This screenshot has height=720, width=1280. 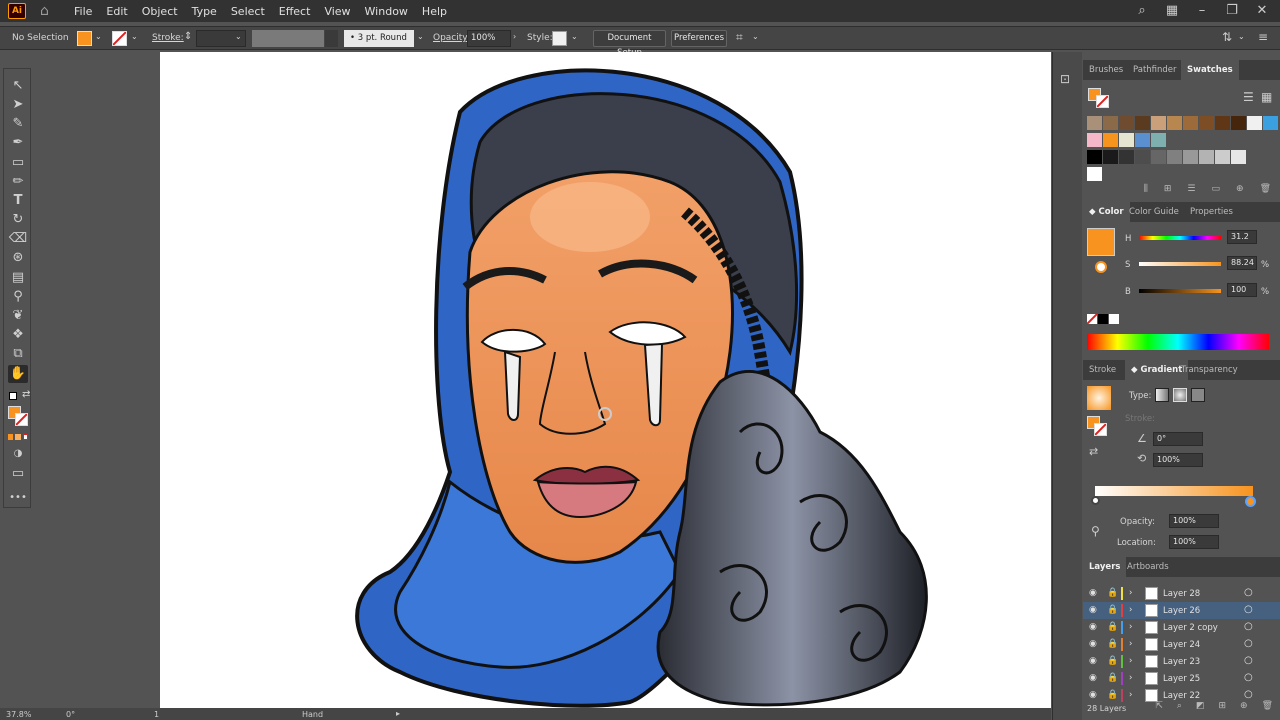 I want to click on menu-select: Select, so click(x=248, y=11).